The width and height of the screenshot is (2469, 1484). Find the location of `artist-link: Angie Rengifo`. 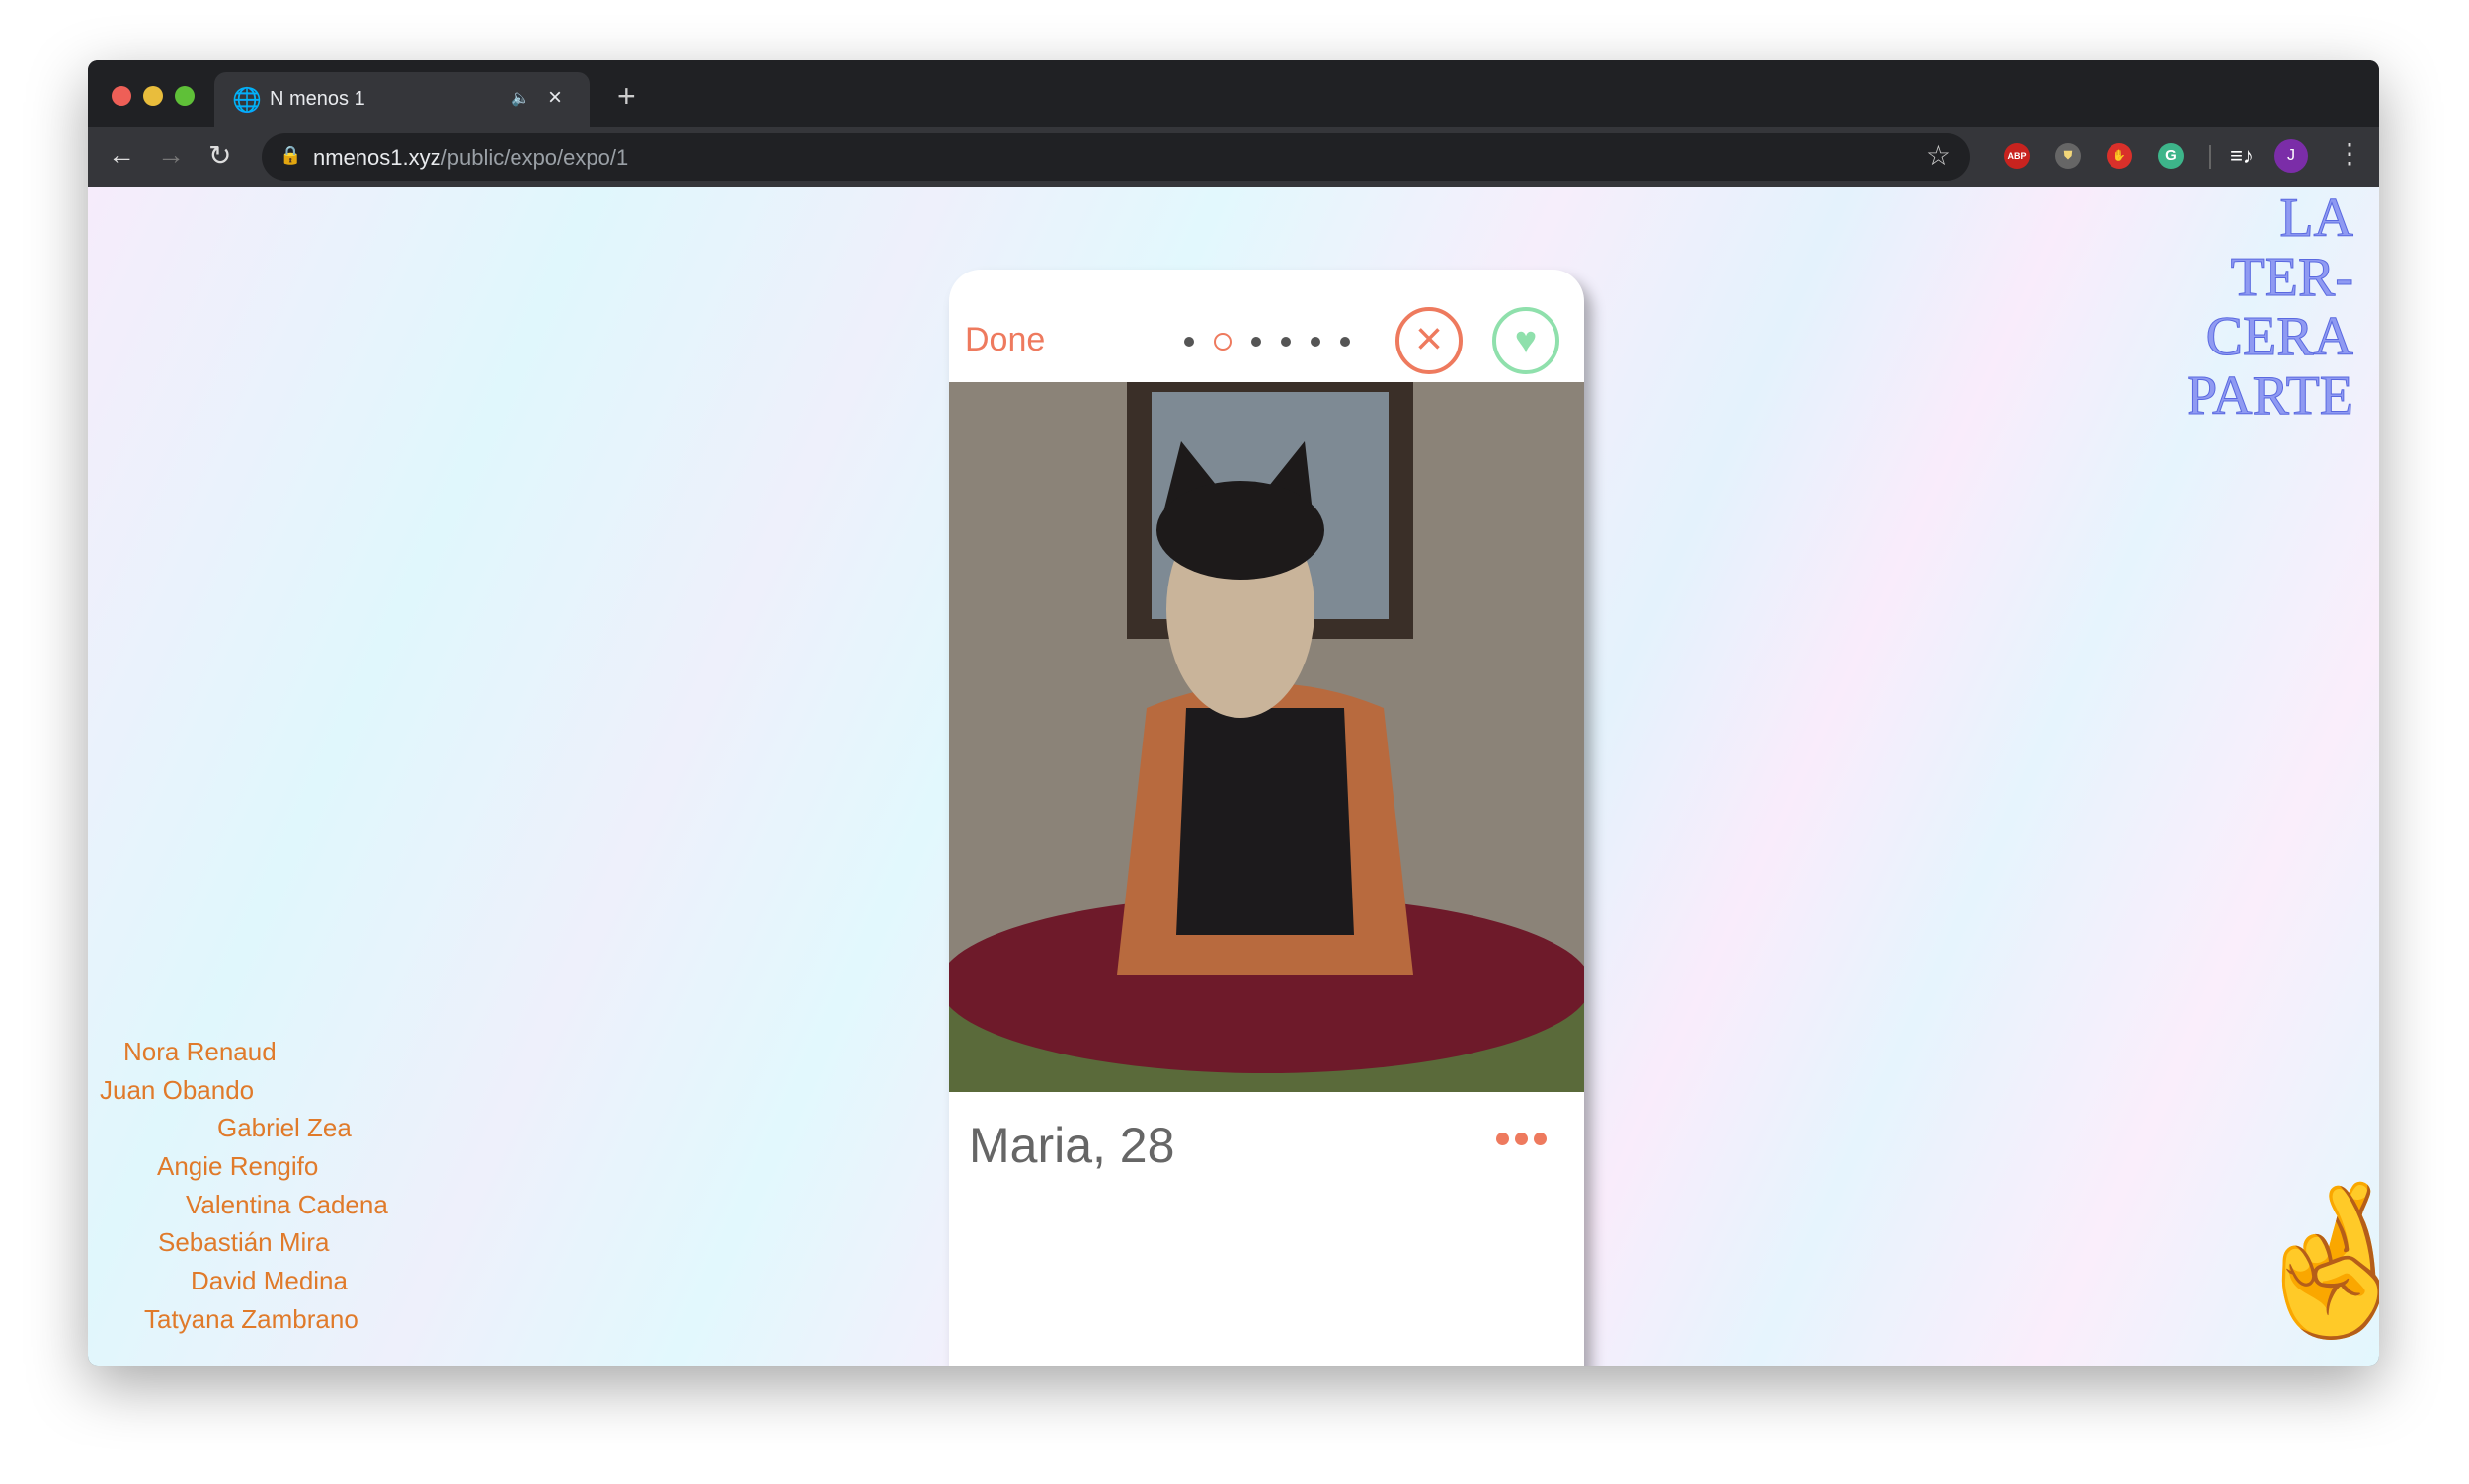

artist-link: Angie Rengifo is located at coordinates (237, 1167).